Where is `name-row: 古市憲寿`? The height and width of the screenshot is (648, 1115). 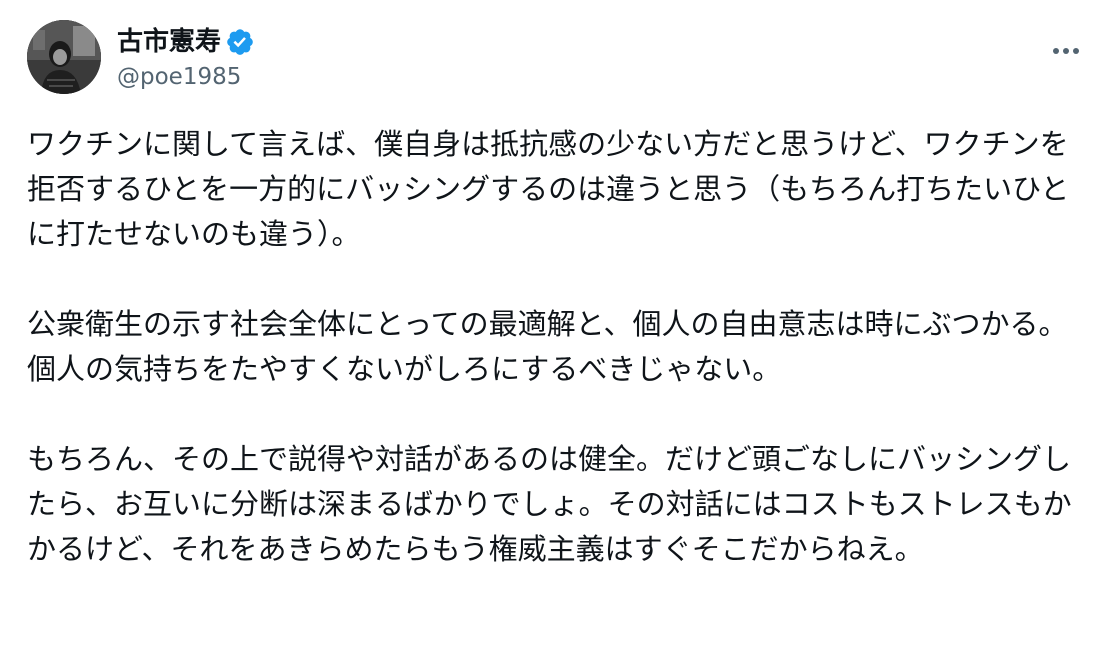
name-row: 古市憲寿 is located at coordinates (186, 42).